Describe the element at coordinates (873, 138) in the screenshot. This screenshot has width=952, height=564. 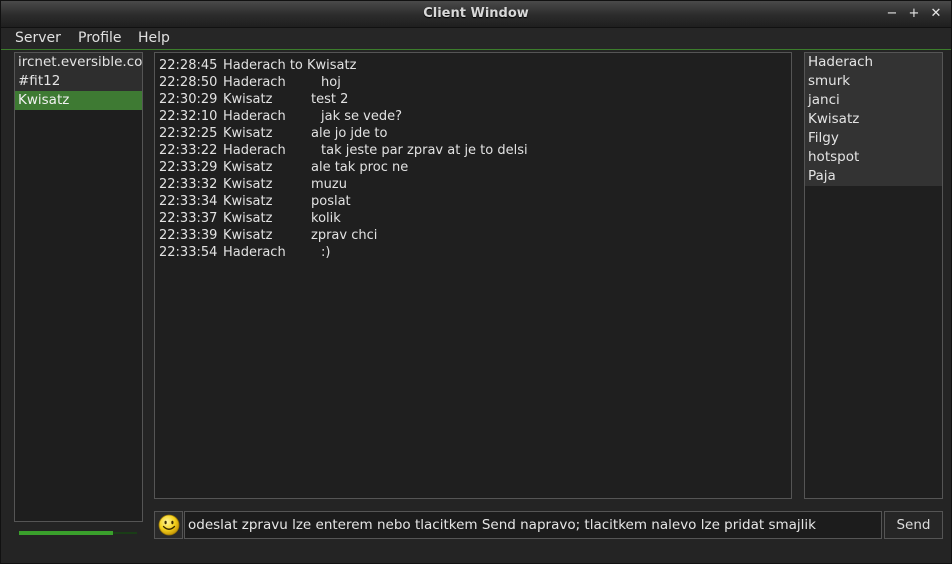
I see `user-item: Filgy` at that location.